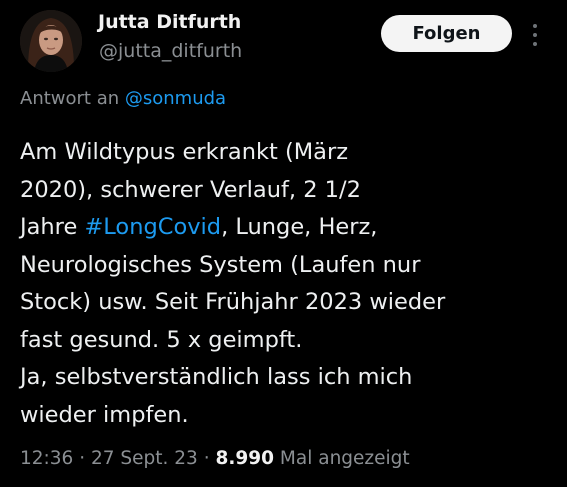  I want to click on view-count: 8.990, so click(245, 458).